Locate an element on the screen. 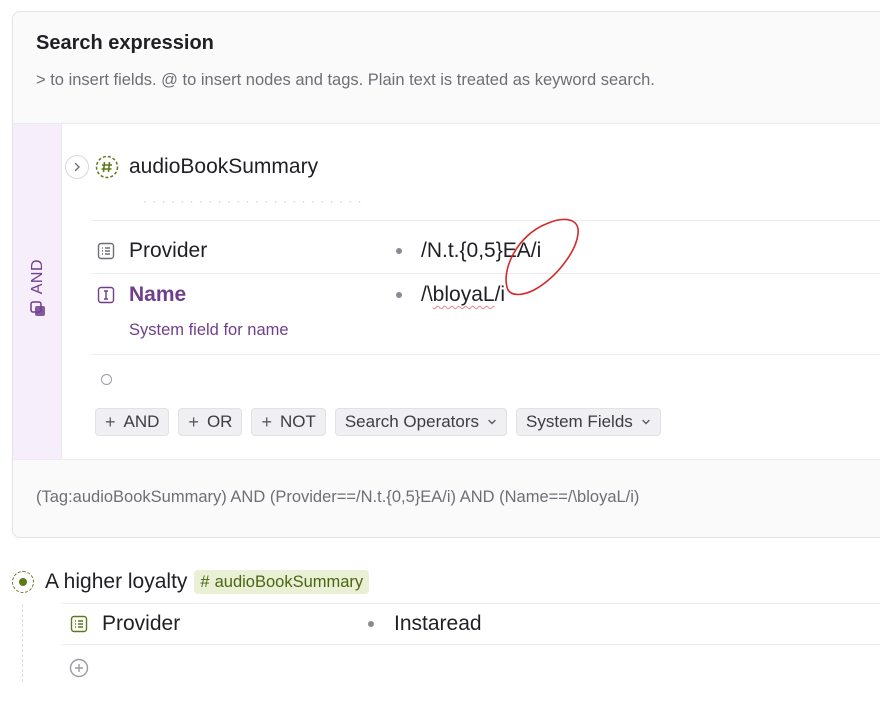  and-operator-rail: AND is located at coordinates (37, 291).